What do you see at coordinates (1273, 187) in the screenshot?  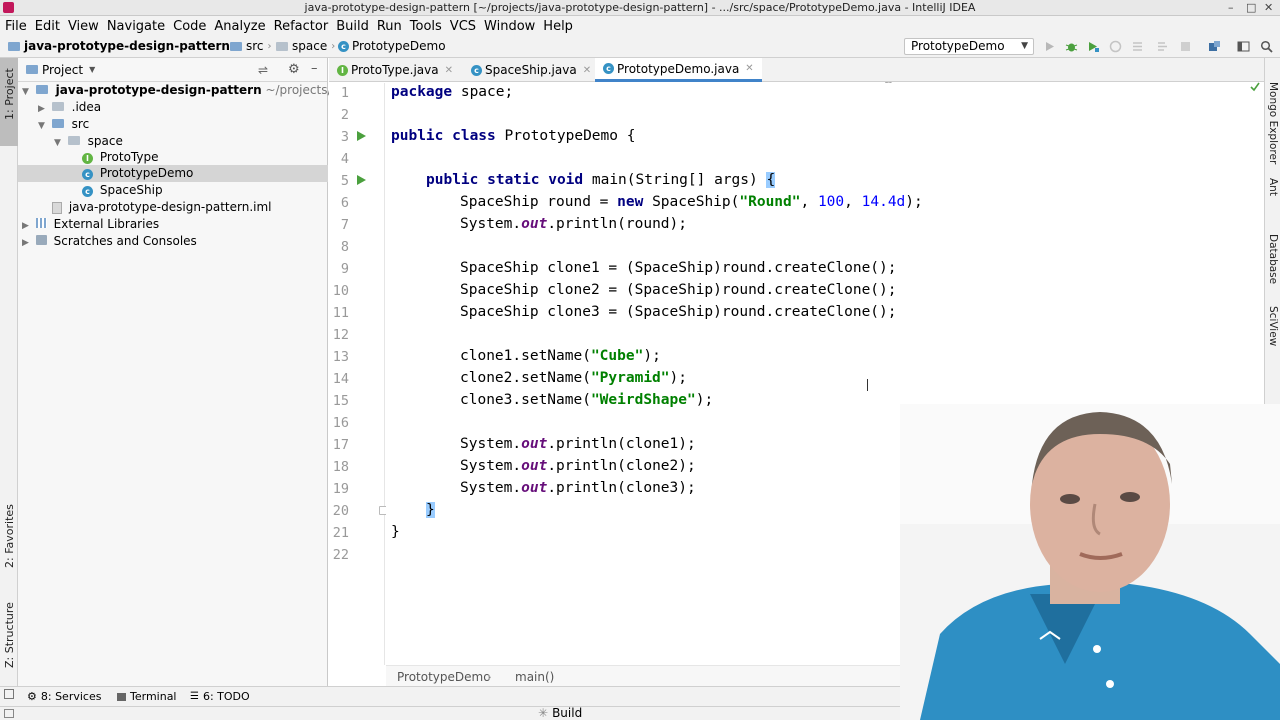 I see `ant-tool-tab: Ant` at bounding box center [1273, 187].